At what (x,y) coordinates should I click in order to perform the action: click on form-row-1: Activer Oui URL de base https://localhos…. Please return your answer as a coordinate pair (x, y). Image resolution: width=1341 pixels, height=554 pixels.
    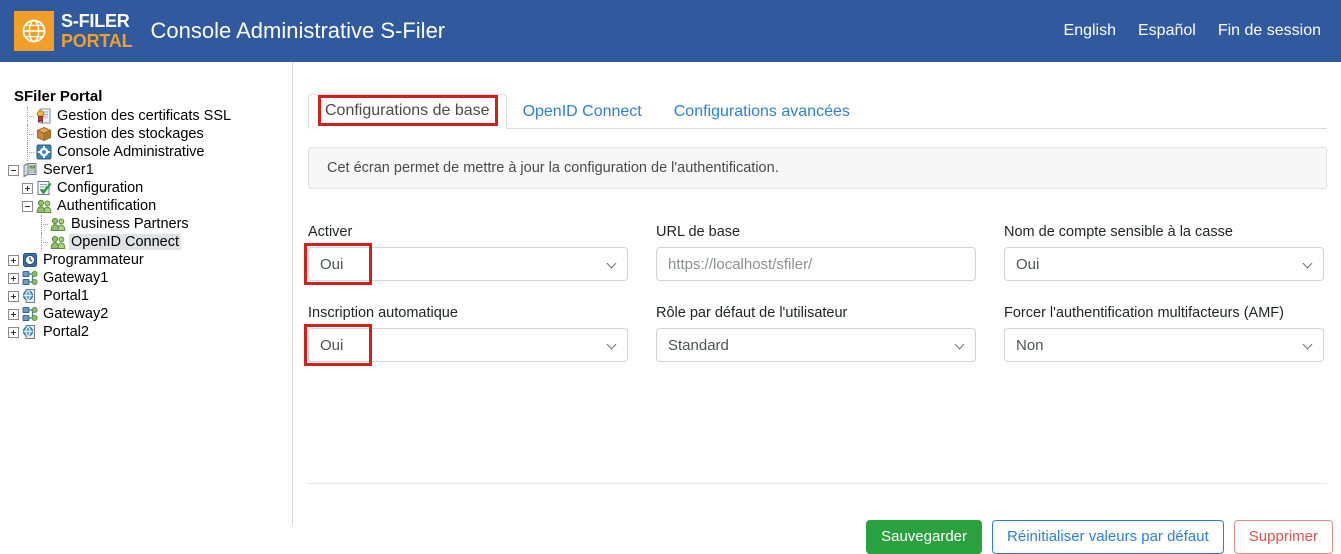
    Looking at the image, I should click on (815, 254).